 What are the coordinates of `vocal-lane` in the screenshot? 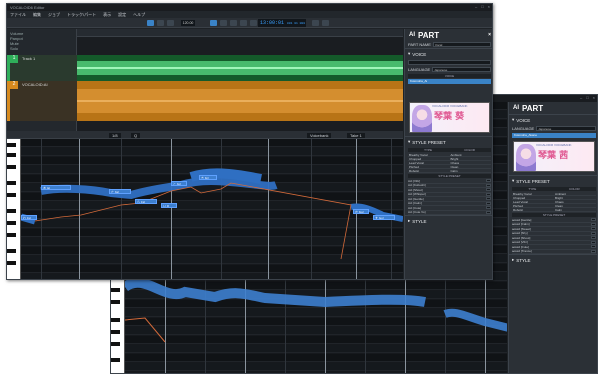 It's located at (240, 101).